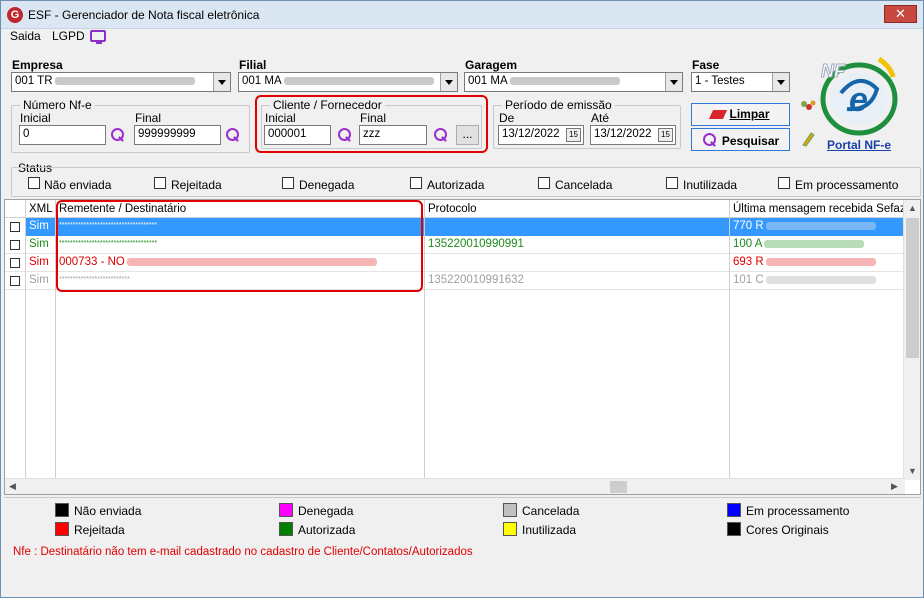  I want to click on status-checkbox-autorizada, so click(416, 183).